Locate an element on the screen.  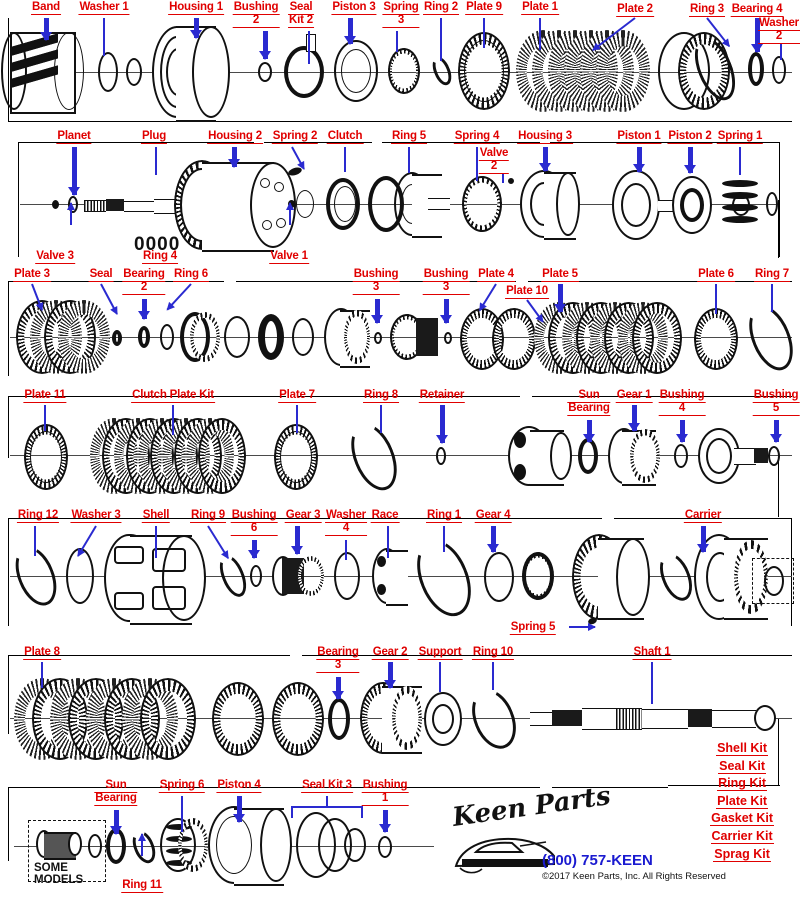
kit-item-shell-kit: Shell Kit is located at coordinates (742, 749).